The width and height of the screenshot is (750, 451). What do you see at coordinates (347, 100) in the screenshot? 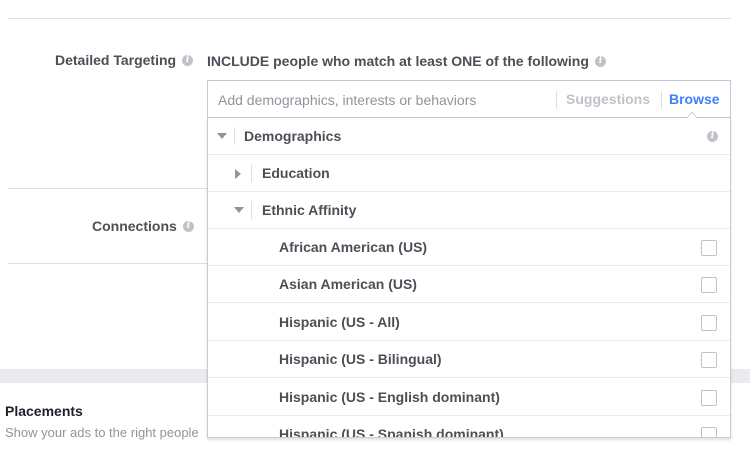
I see `search-placeholder: Add demographics, interests or behaviors` at bounding box center [347, 100].